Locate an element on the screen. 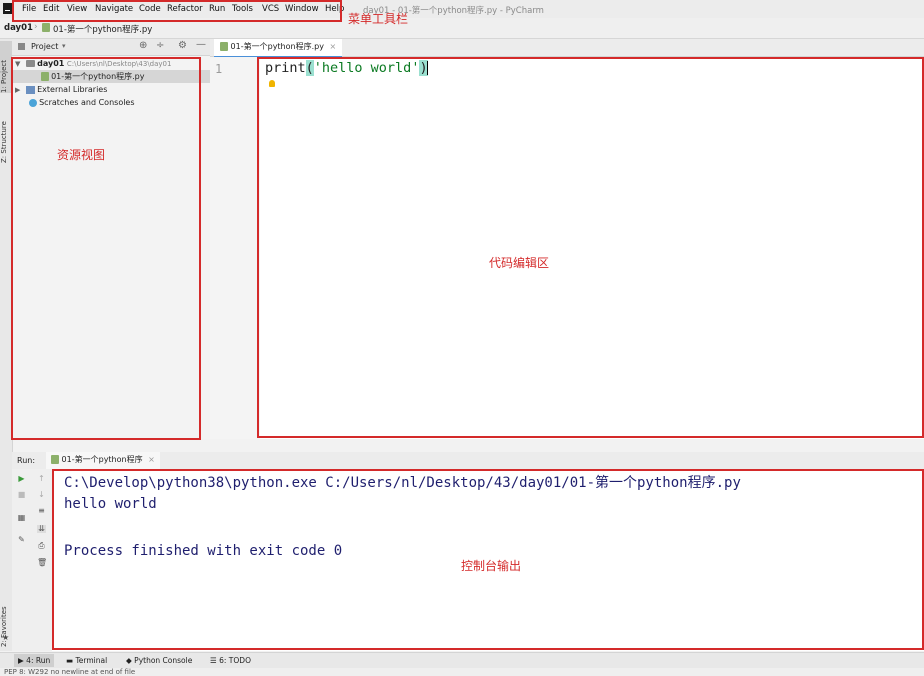  stop-icon: ■ is located at coordinates (21, 495).